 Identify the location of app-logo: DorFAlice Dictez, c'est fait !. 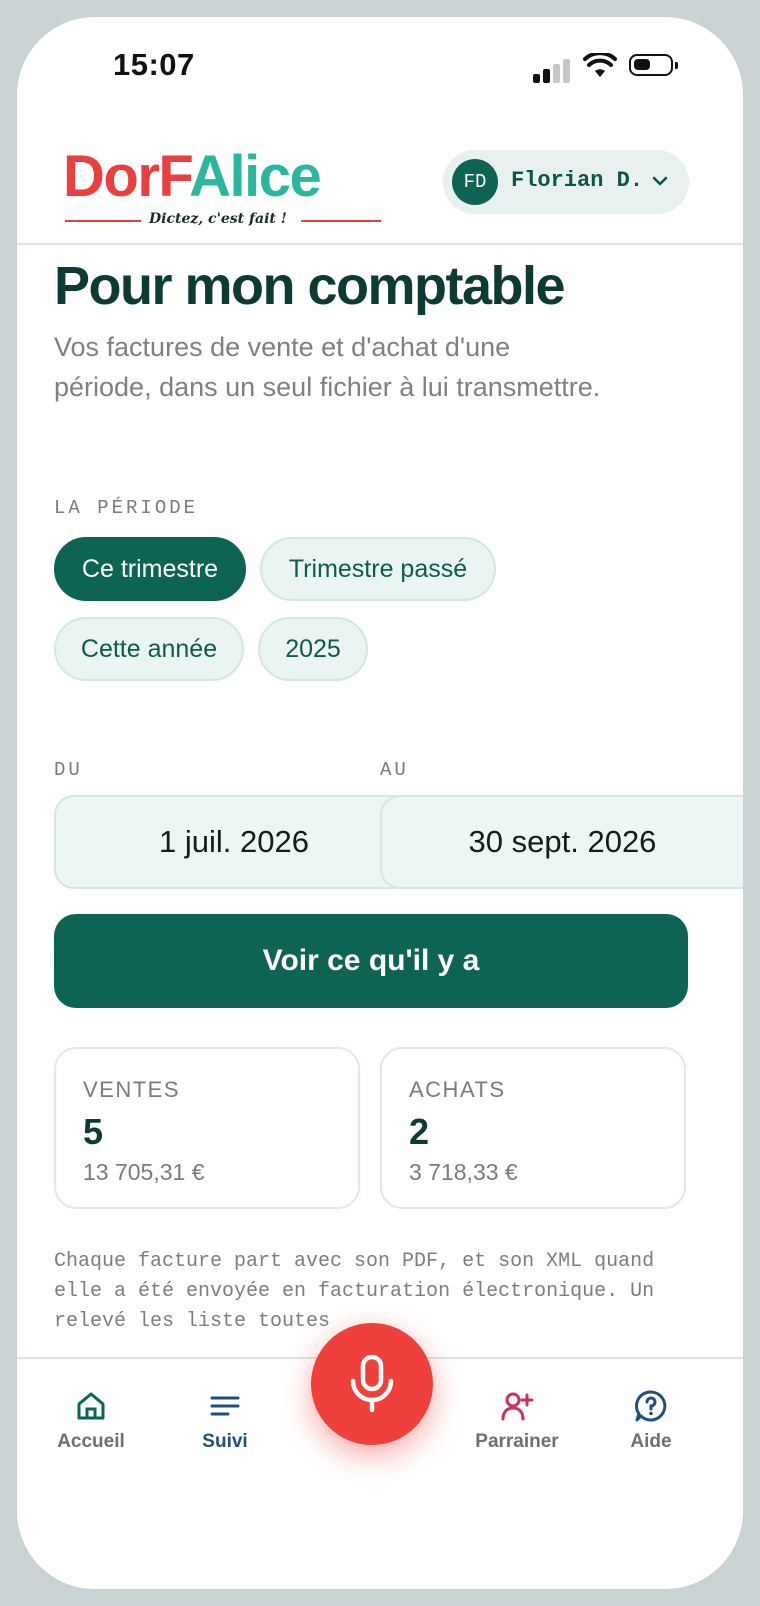
(222, 185).